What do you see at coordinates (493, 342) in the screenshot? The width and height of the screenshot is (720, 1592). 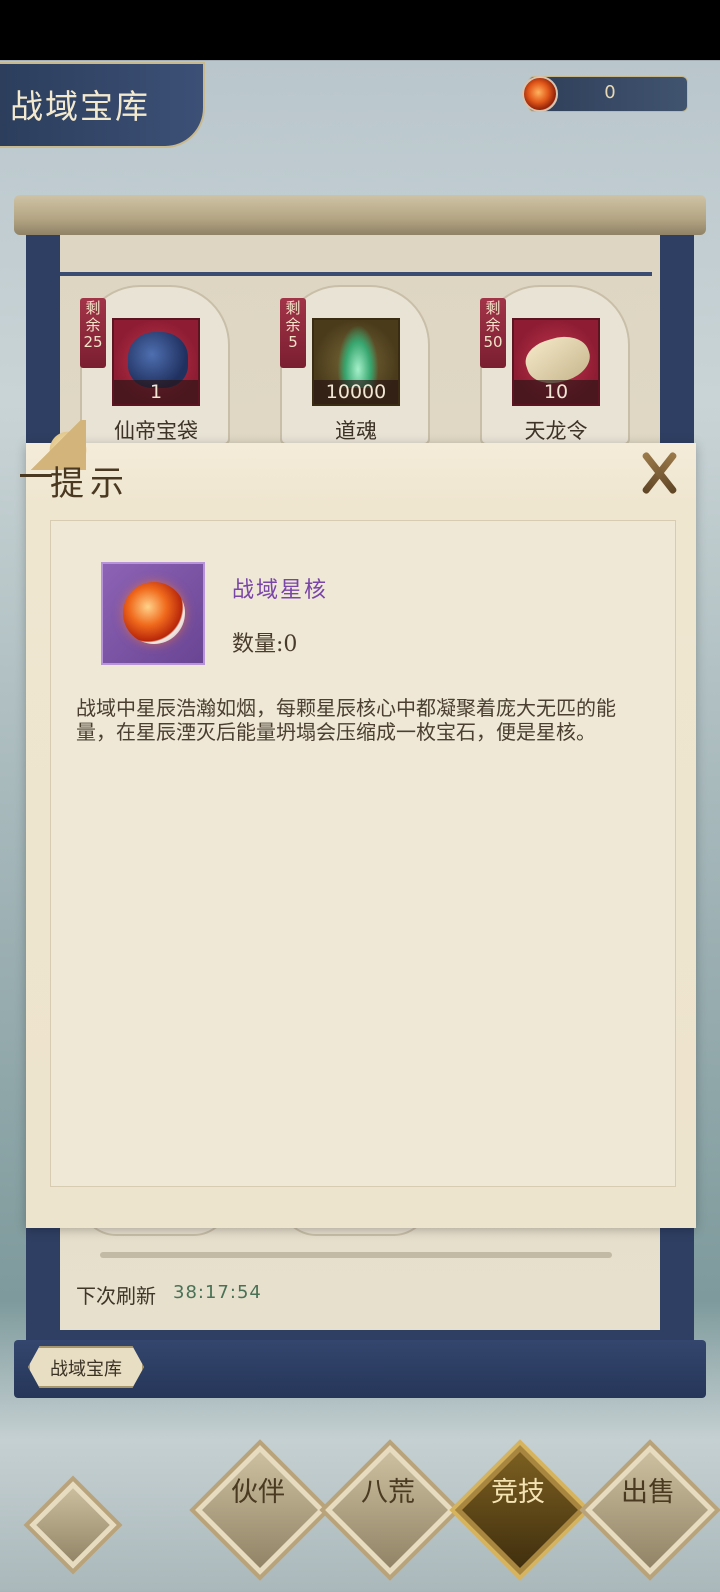 I see `remain-count: 50` at bounding box center [493, 342].